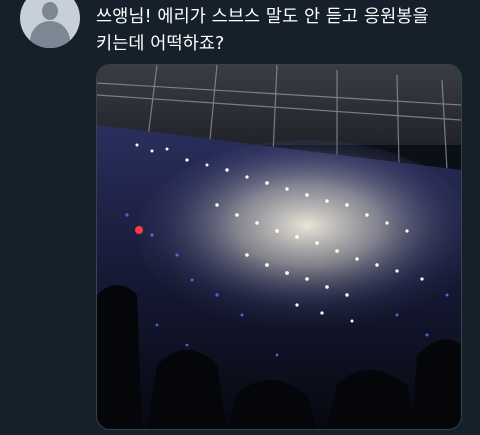  I want to click on avatar-head, so click(50, 11).